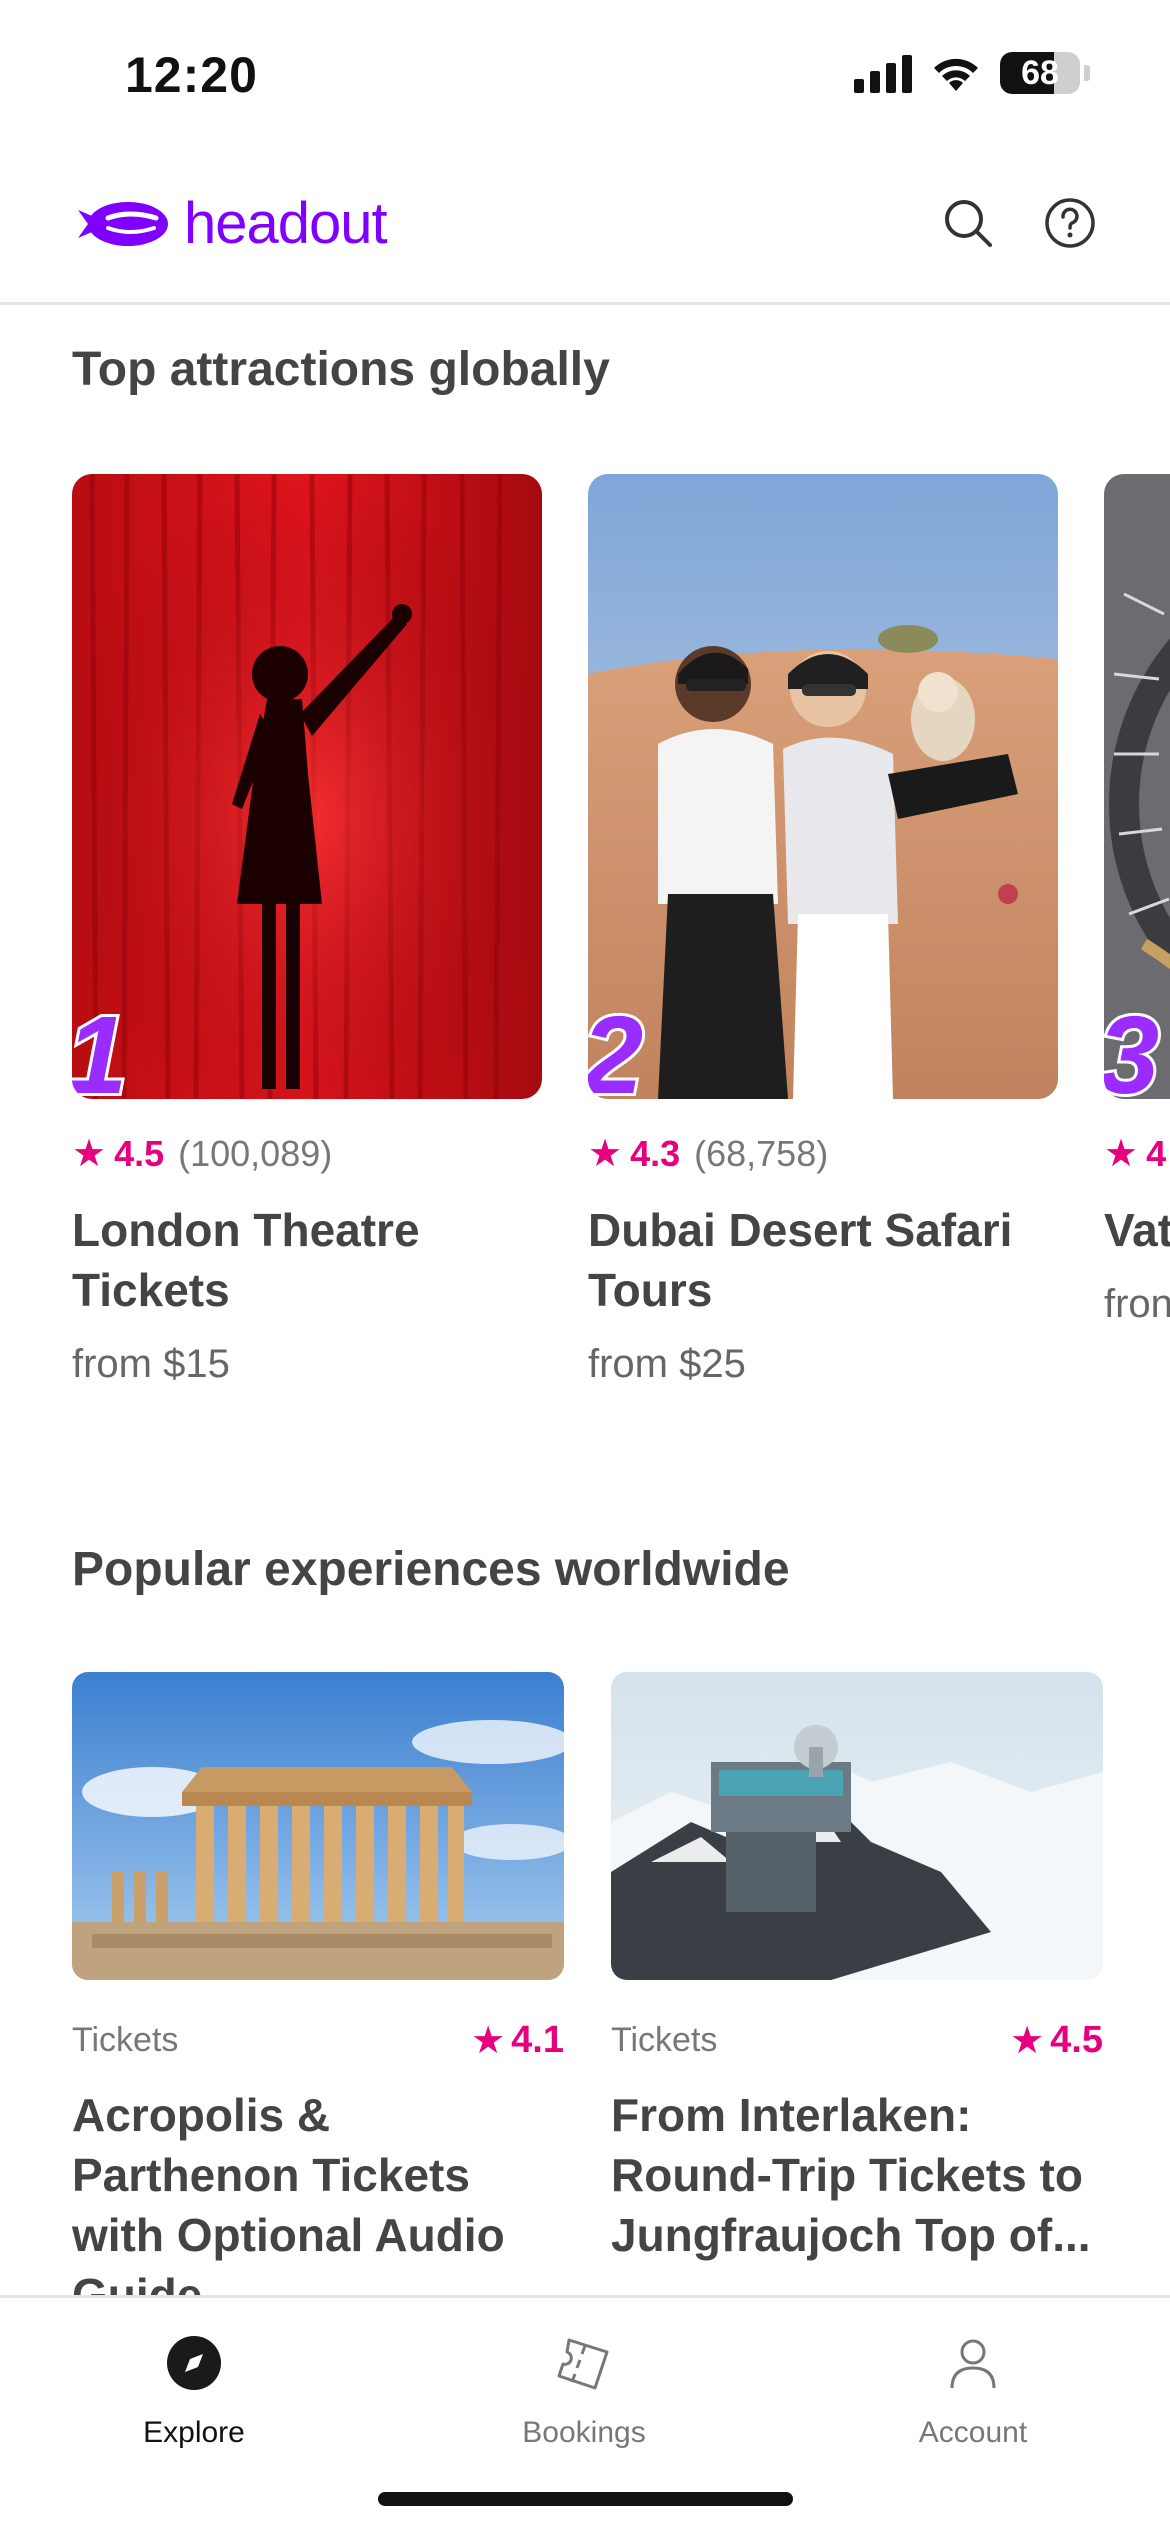 Image resolution: width=1170 pixels, height=2532 pixels. I want to click on rating-row: ★ 4.3 (68,758), so click(823, 1153).